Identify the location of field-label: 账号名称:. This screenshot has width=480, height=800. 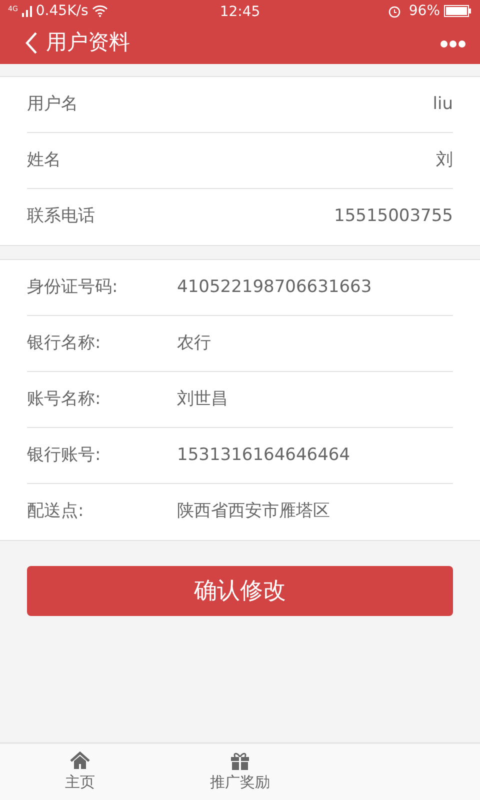
(64, 399).